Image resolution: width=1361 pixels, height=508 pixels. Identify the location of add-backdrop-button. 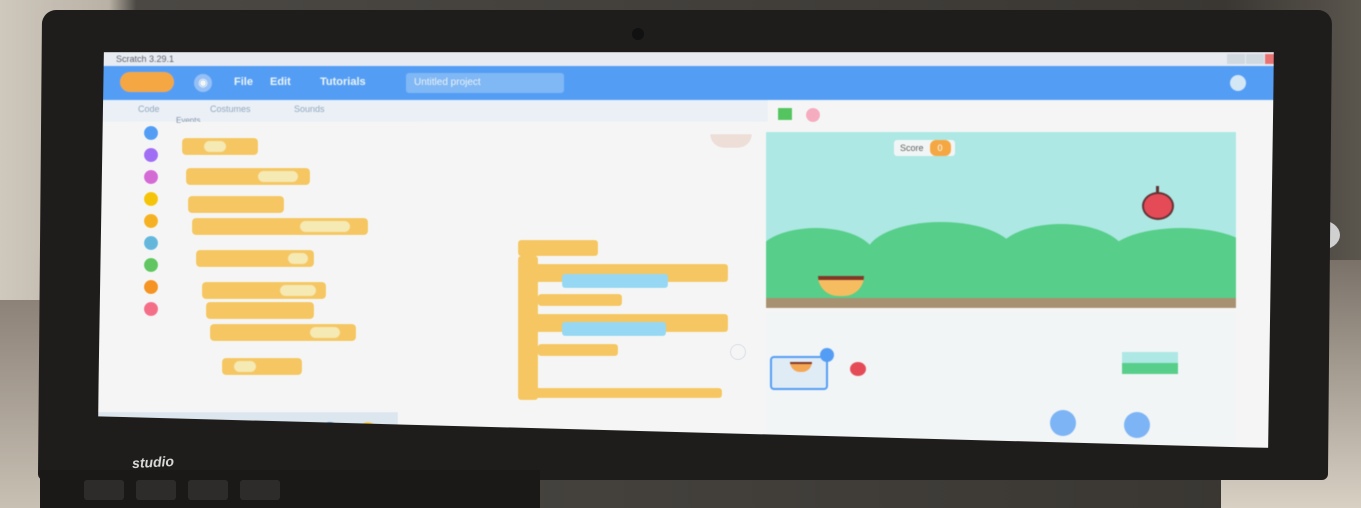
(1137, 425).